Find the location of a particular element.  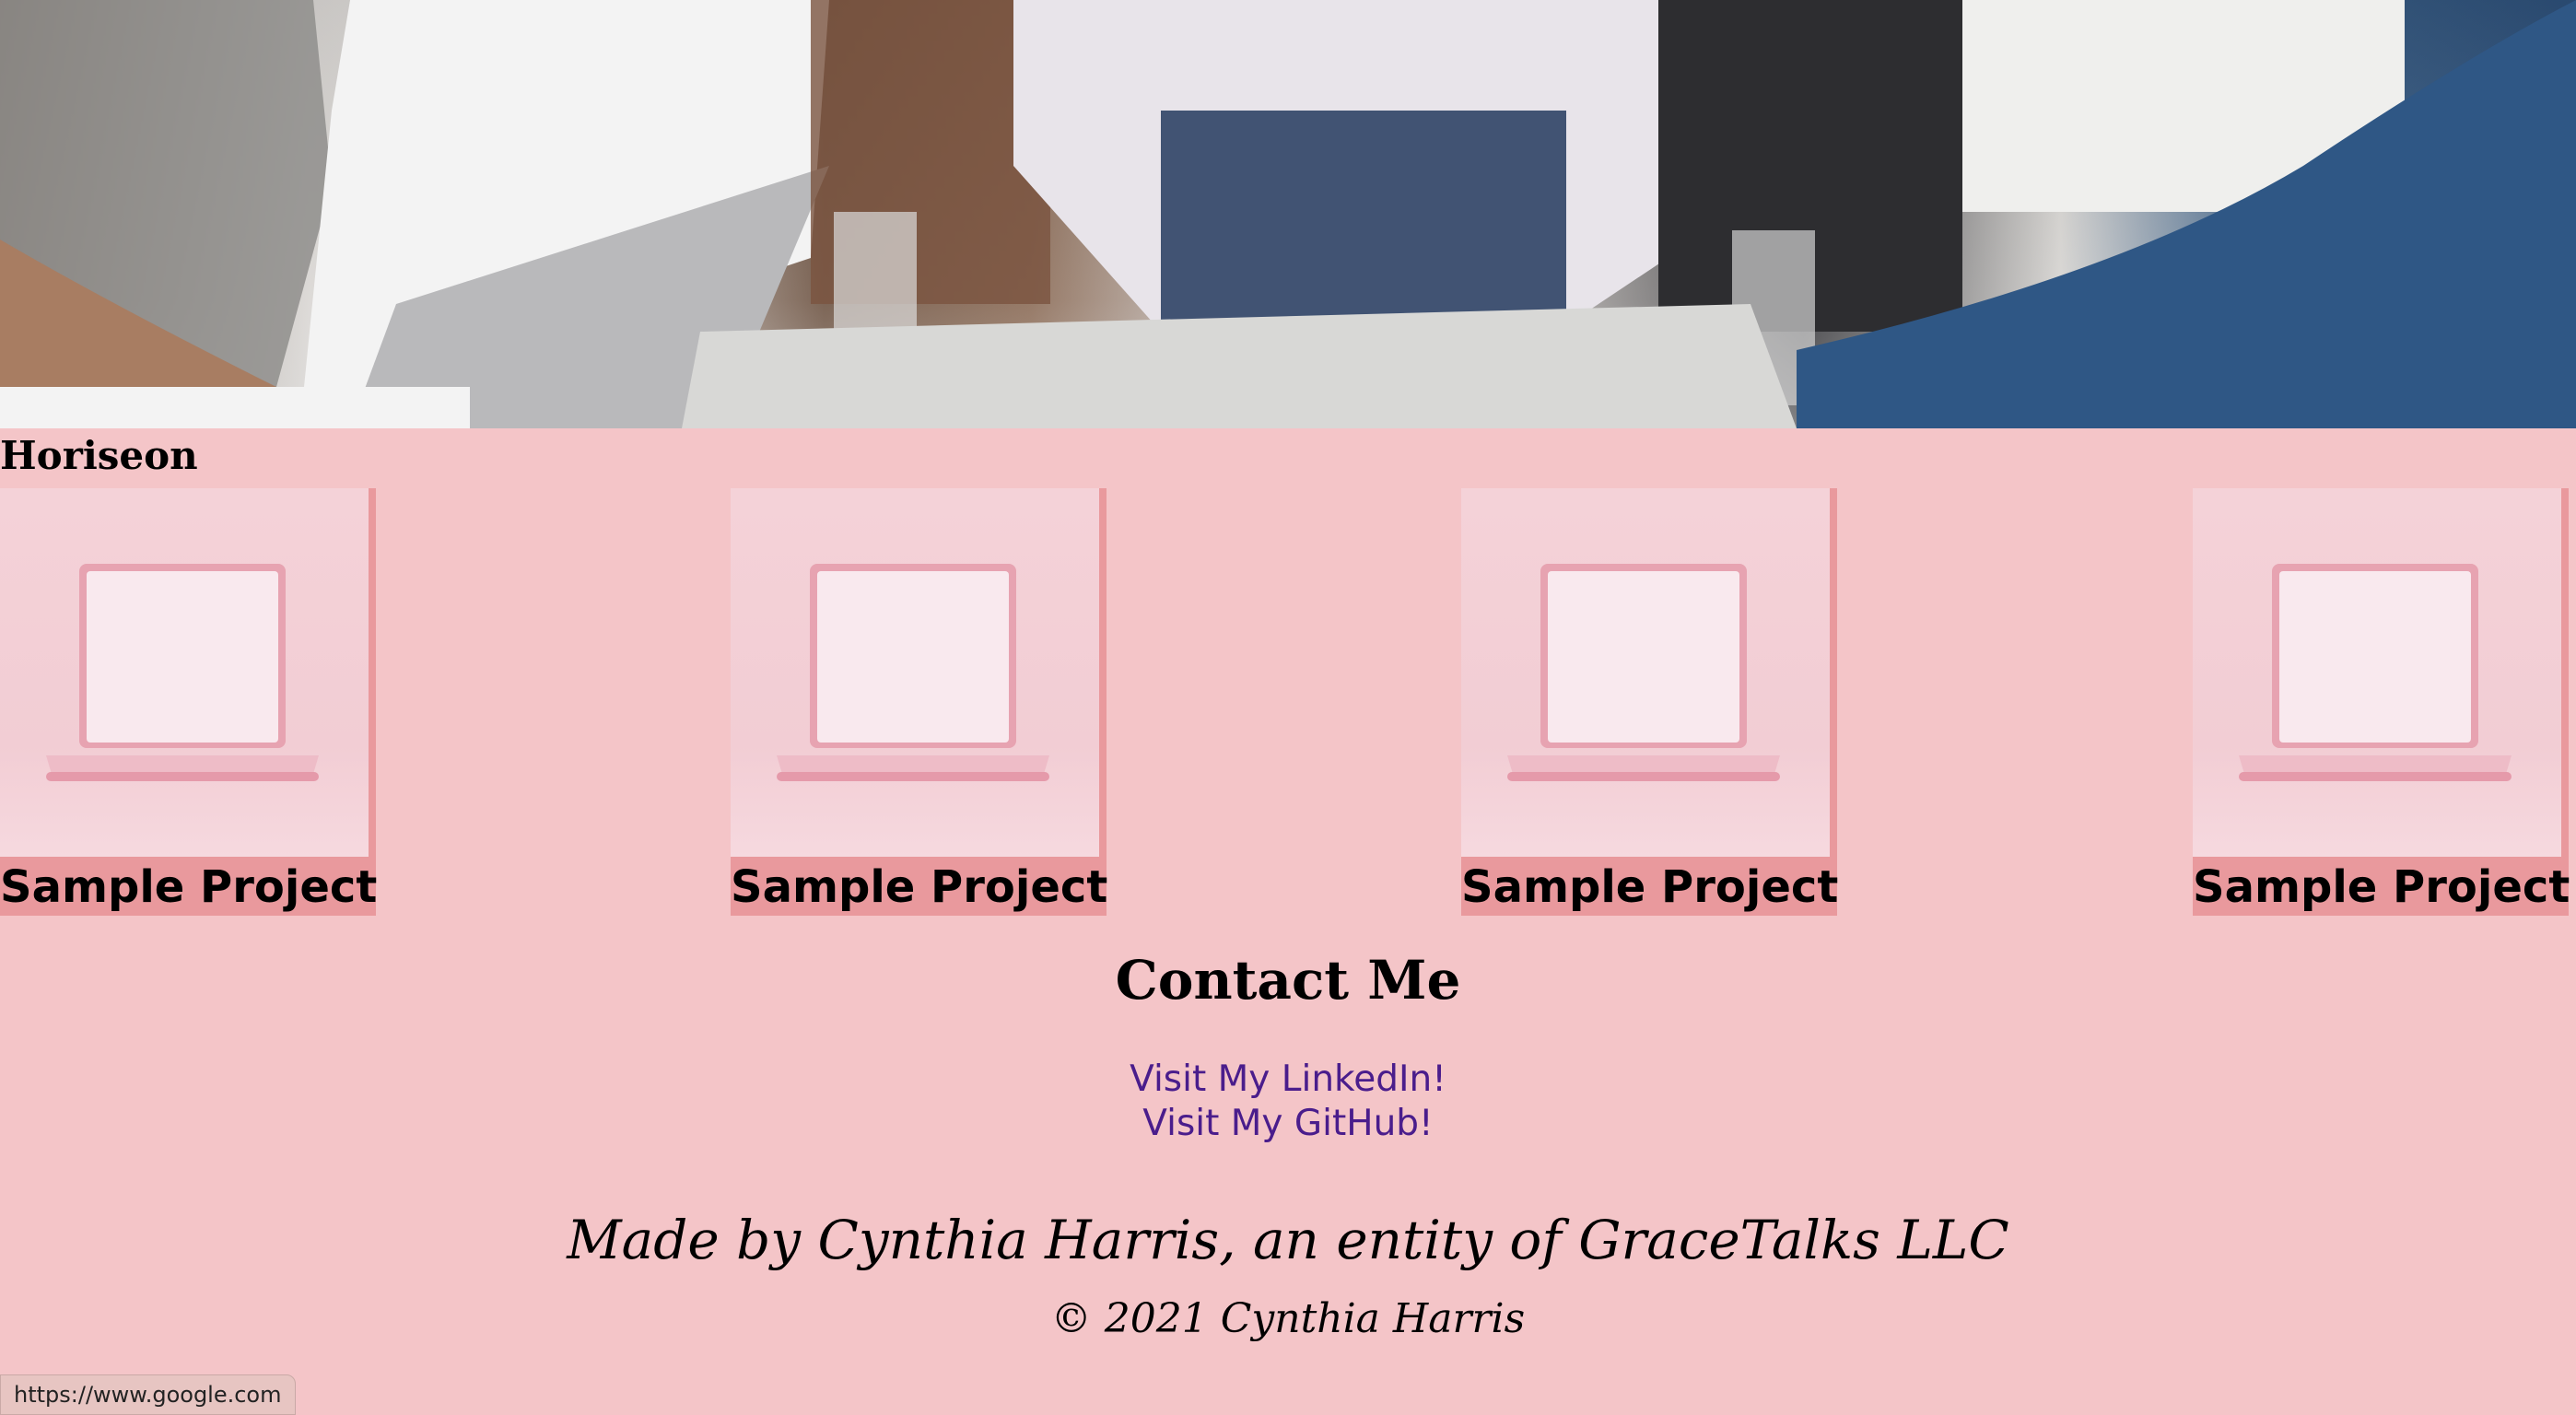

github-link: Visit My GitHub! is located at coordinates (1288, 1124).